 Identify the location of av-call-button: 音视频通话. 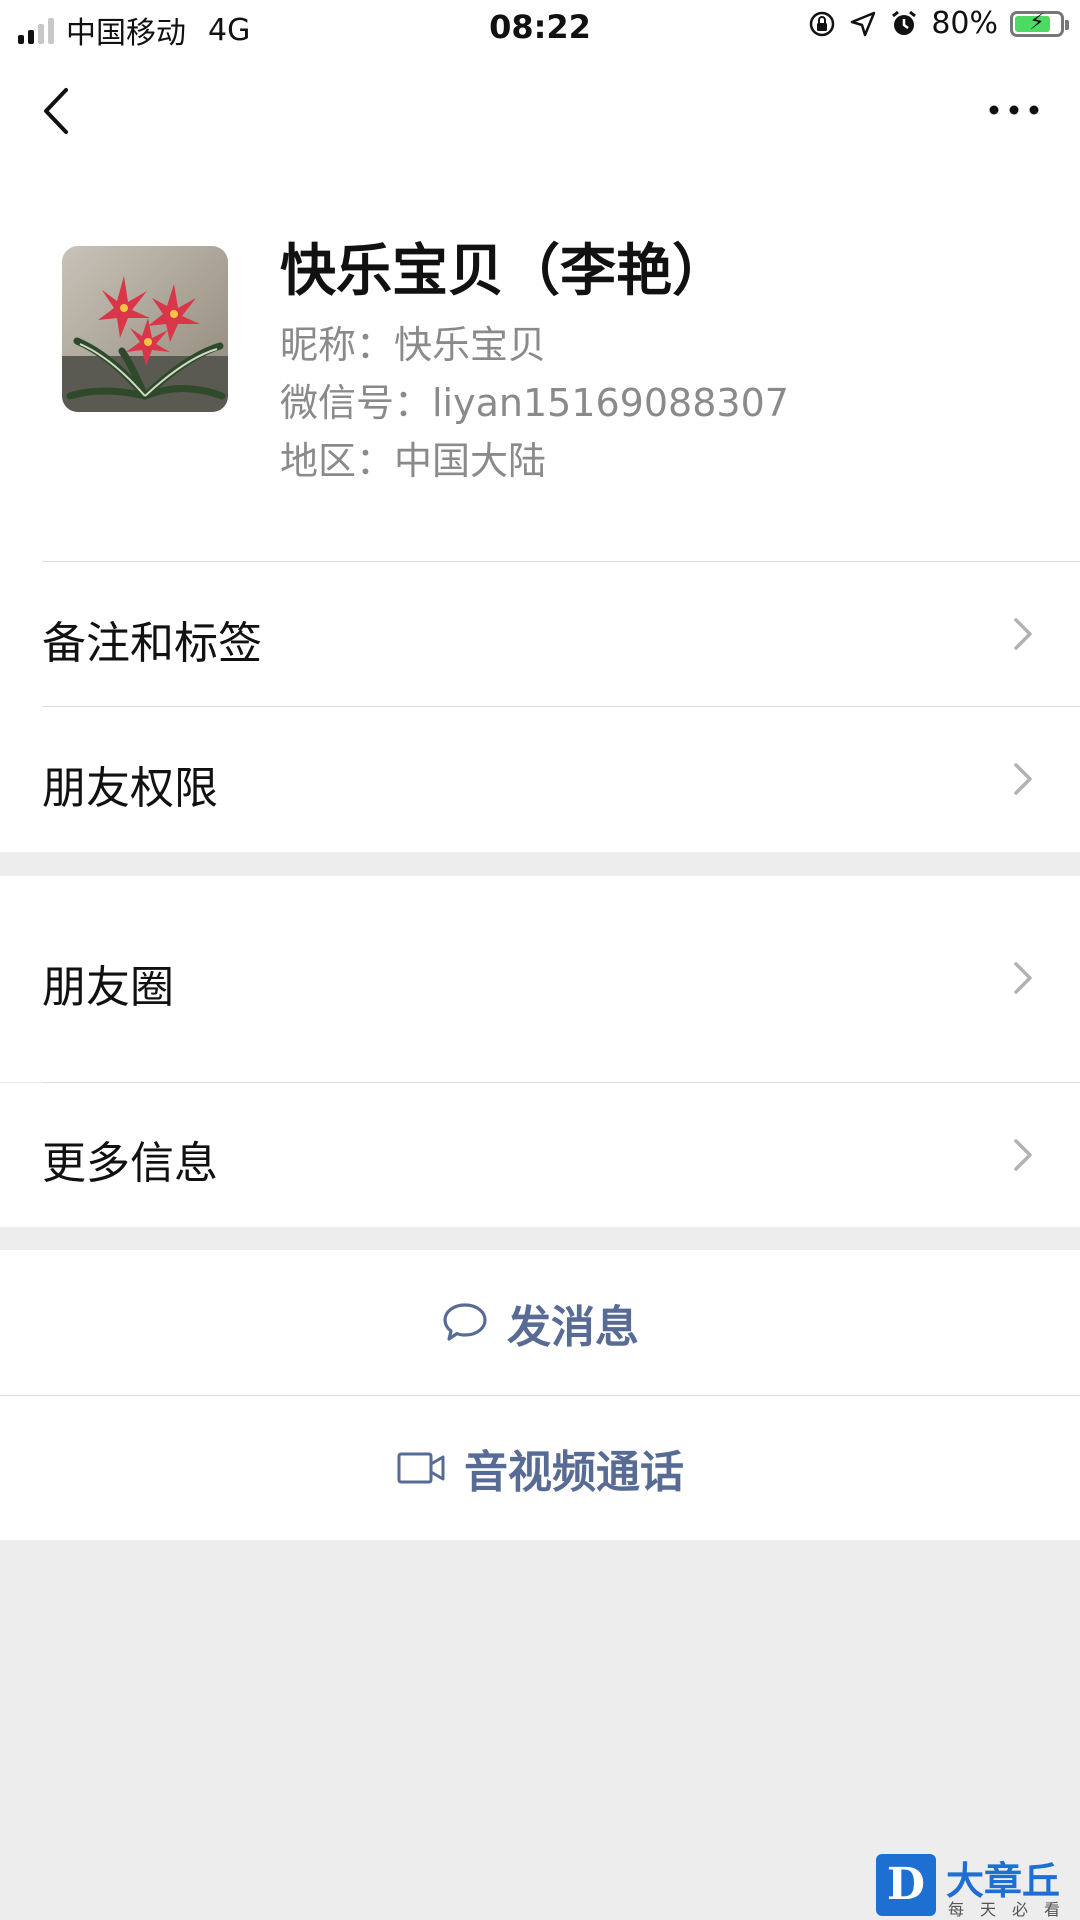
(540, 1468).